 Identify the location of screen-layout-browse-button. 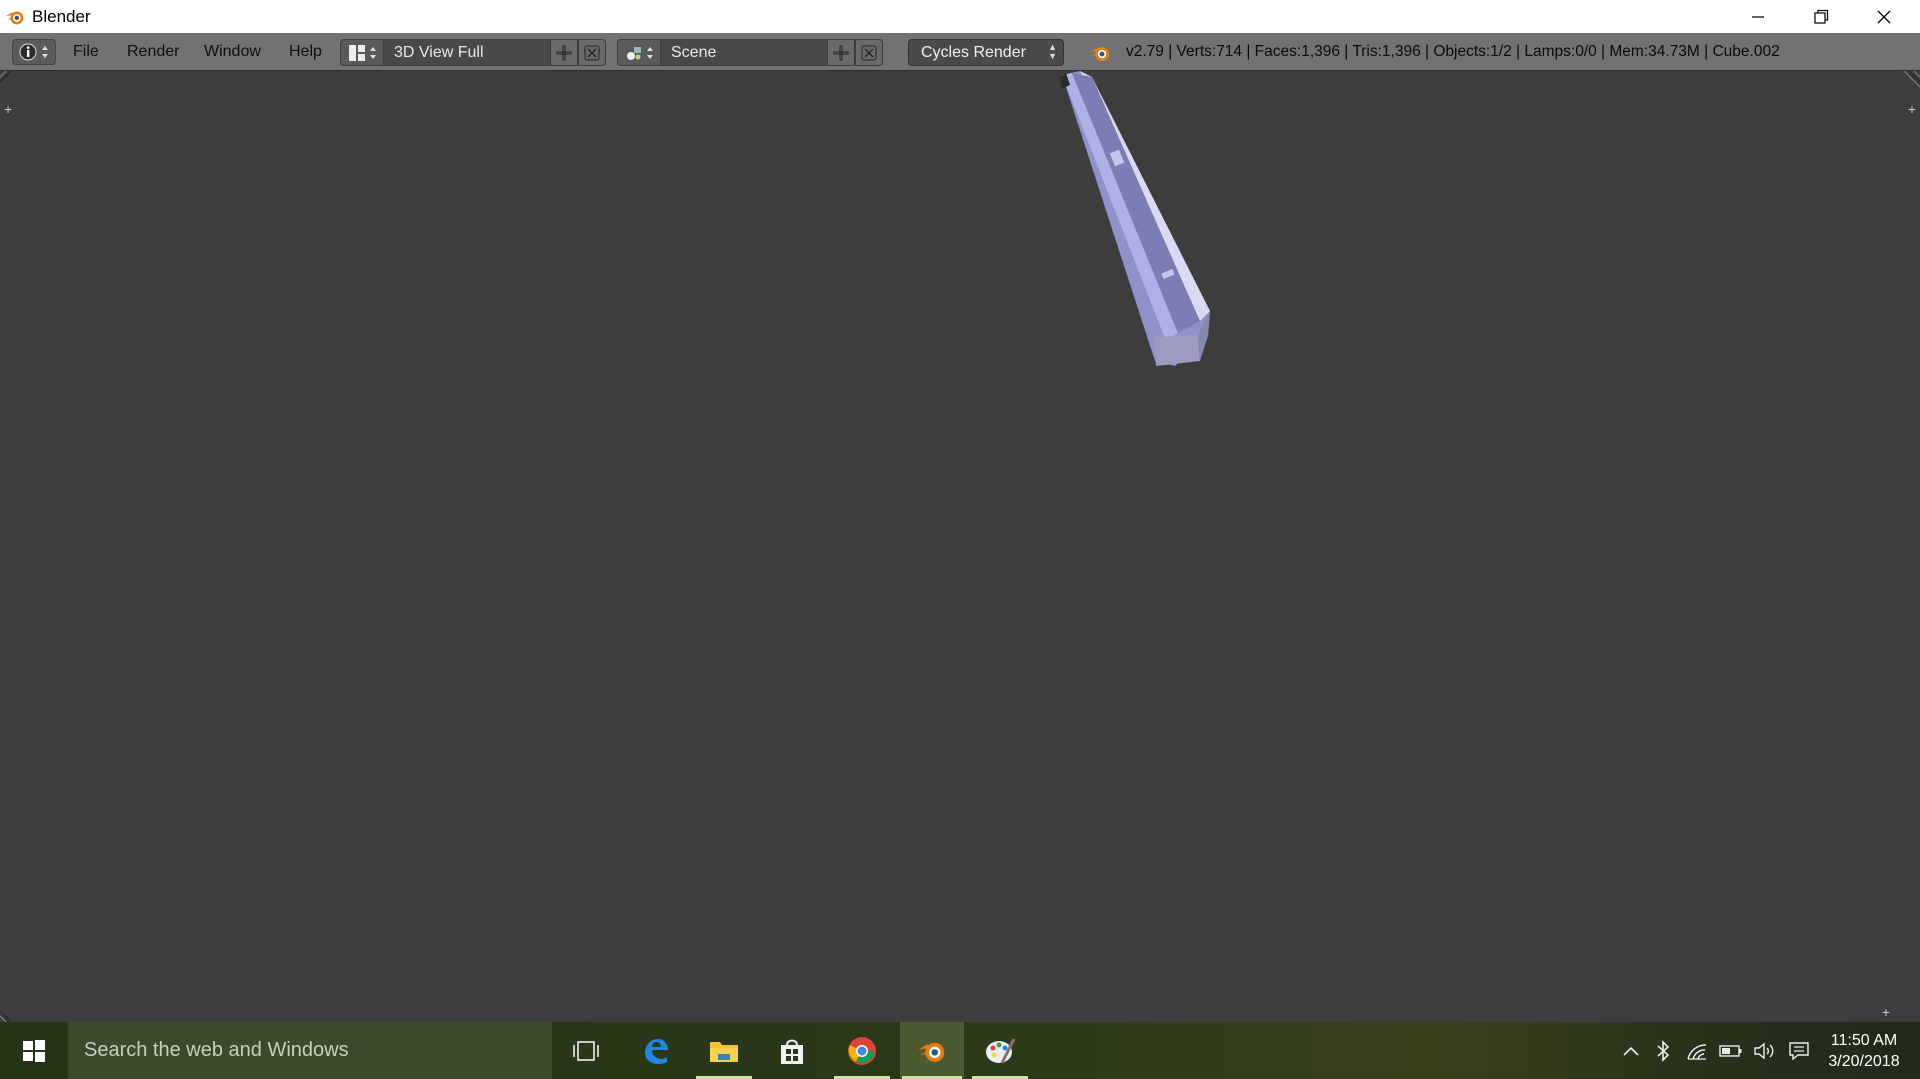
(362, 52).